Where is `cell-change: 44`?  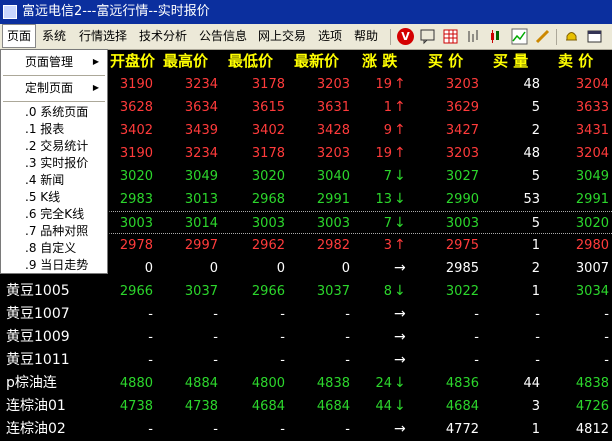 cell-change: 44 is located at coordinates (383, 406).